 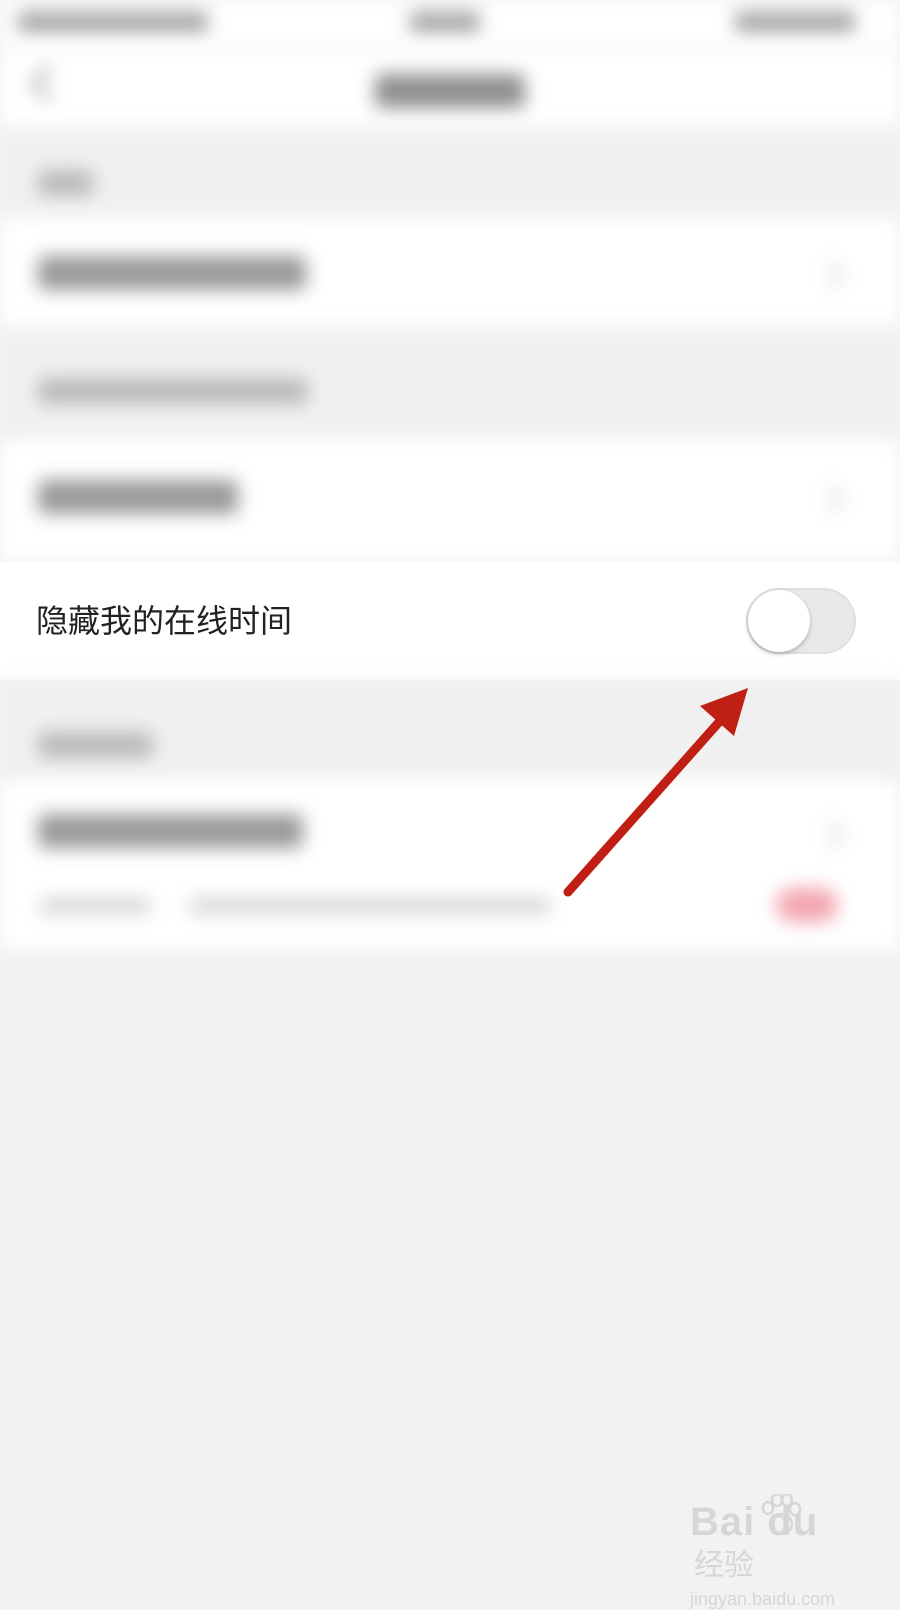 What do you see at coordinates (775, 1552) in the screenshot?
I see `baidu-watermark: Bai du经验 jingyan.baidu.com` at bounding box center [775, 1552].